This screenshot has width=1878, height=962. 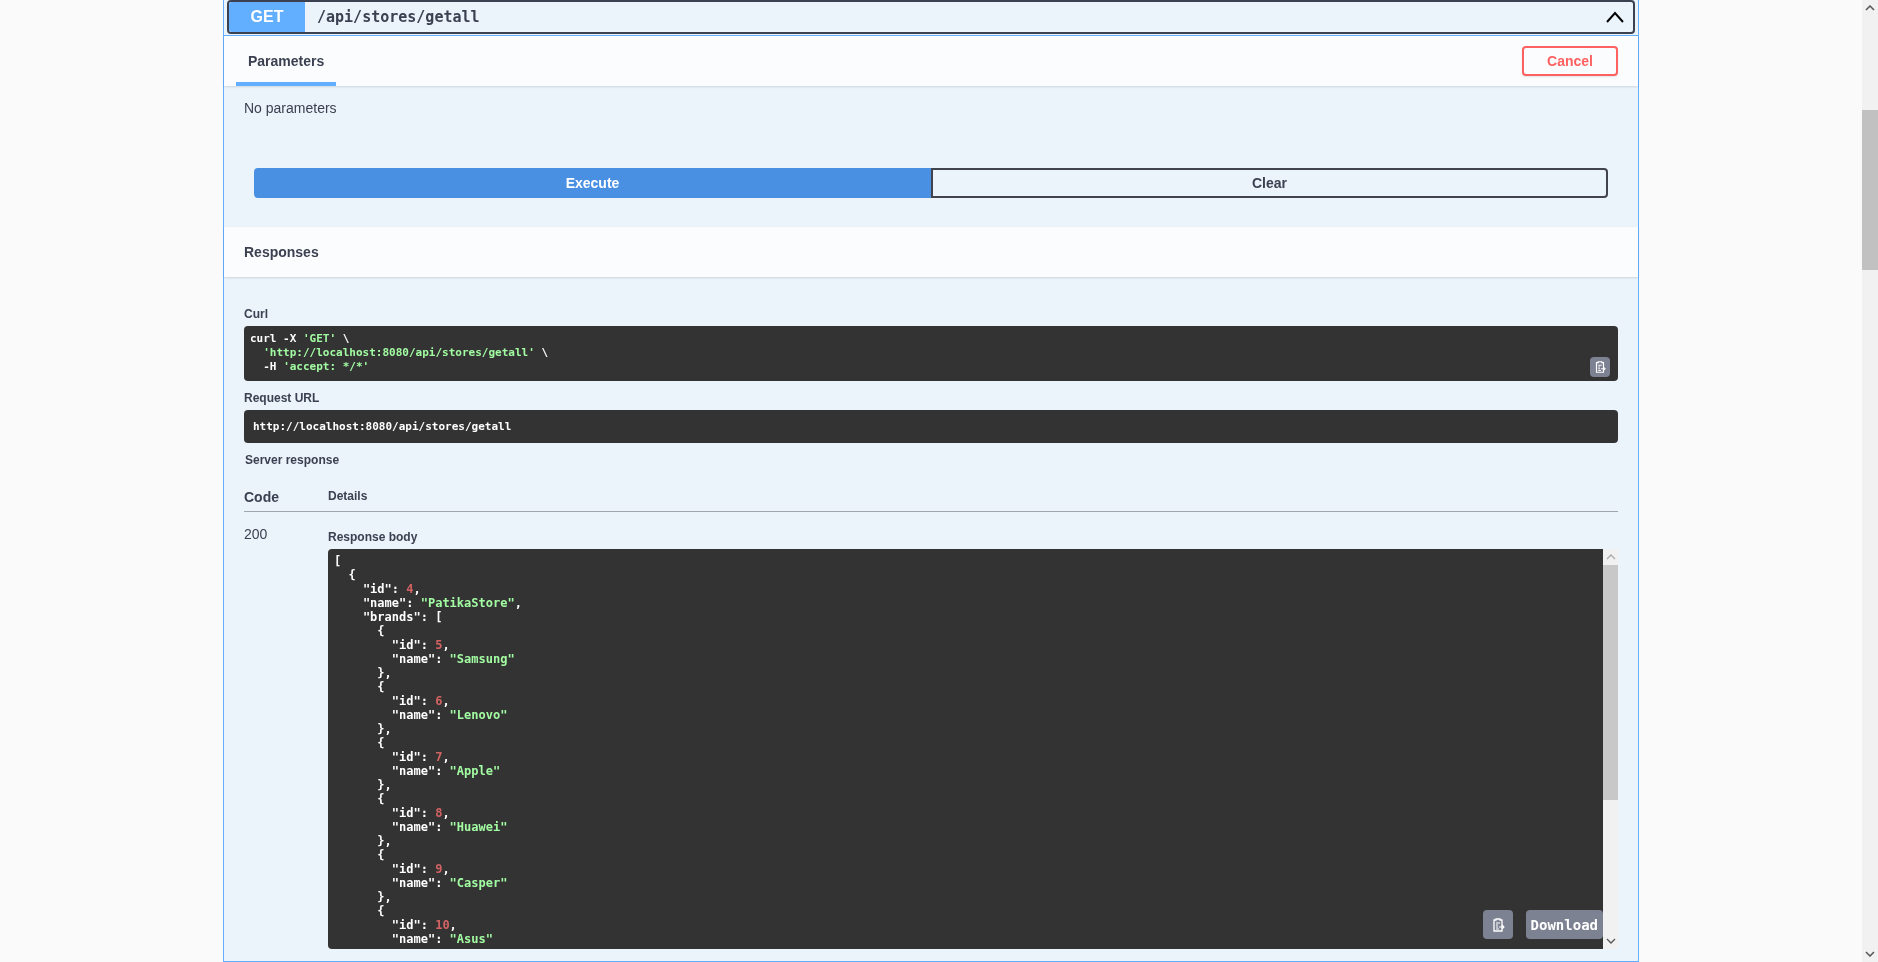 What do you see at coordinates (402, 617) in the screenshot?
I see `code-line: "brands": [` at bounding box center [402, 617].